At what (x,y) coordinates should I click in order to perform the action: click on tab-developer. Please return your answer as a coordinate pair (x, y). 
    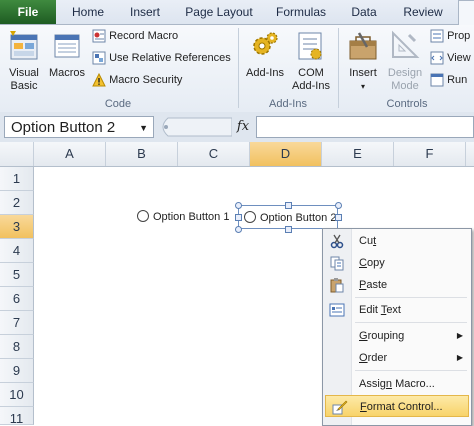
    Looking at the image, I should click on (466, 13).